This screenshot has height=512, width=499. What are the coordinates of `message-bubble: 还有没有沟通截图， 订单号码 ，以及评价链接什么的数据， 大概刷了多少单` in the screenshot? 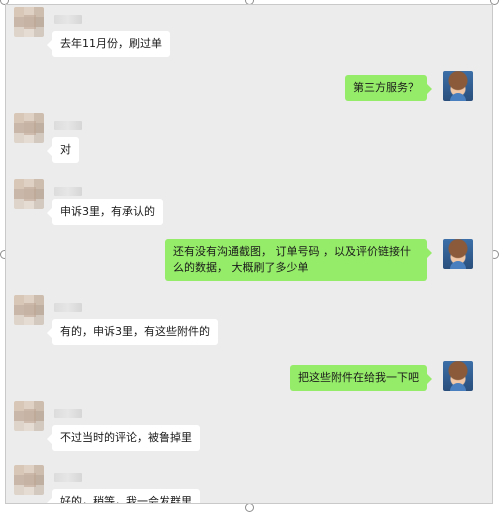 It's located at (298, 260).